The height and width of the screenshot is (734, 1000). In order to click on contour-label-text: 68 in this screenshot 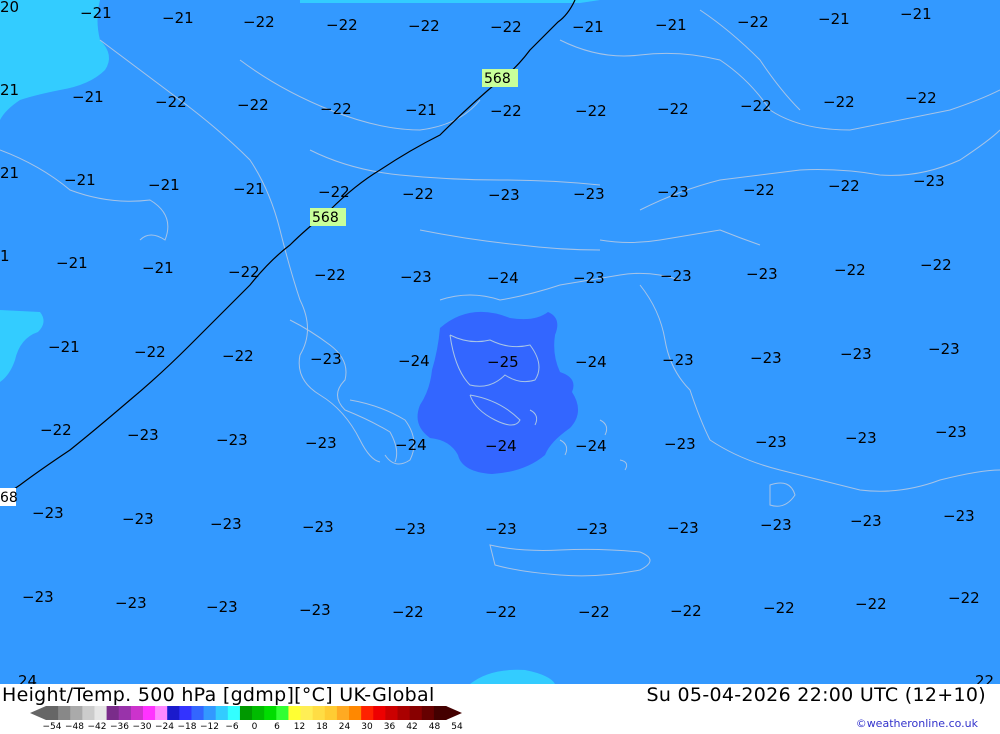, I will do `click(9, 498)`.